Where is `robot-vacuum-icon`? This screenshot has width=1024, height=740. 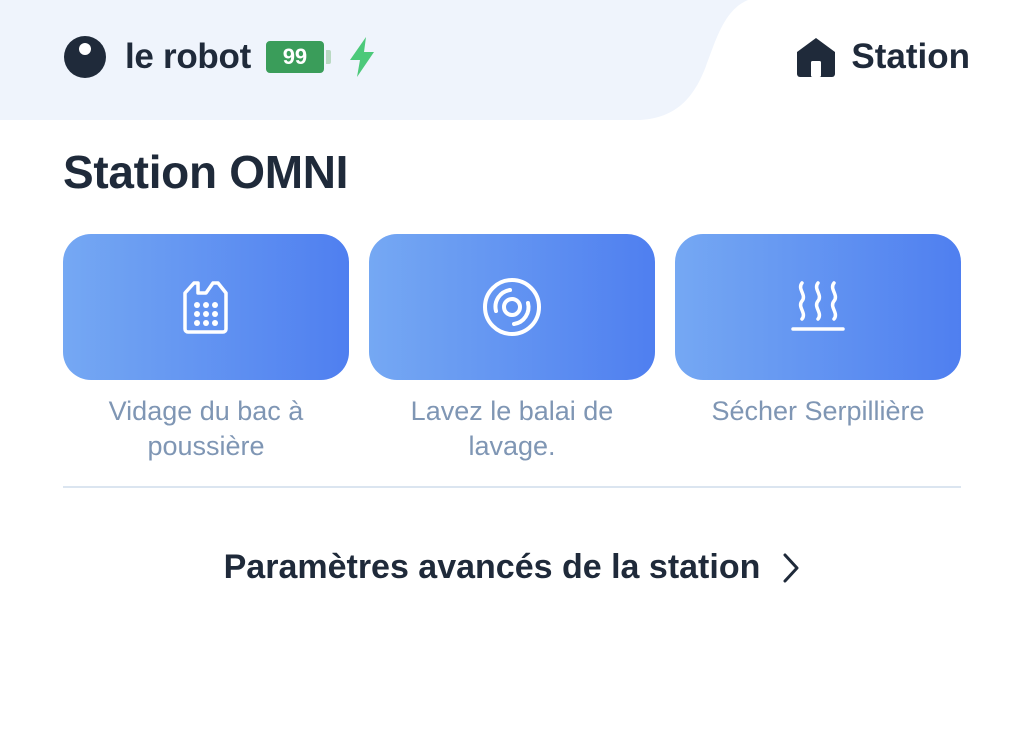
robot-vacuum-icon is located at coordinates (85, 57).